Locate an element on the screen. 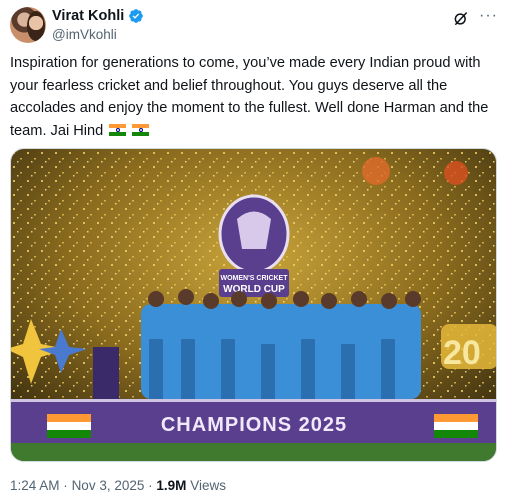  tweet-meta: 1:24 AM · Nov 3, 2025 · 1.9M Views is located at coordinates (118, 485).